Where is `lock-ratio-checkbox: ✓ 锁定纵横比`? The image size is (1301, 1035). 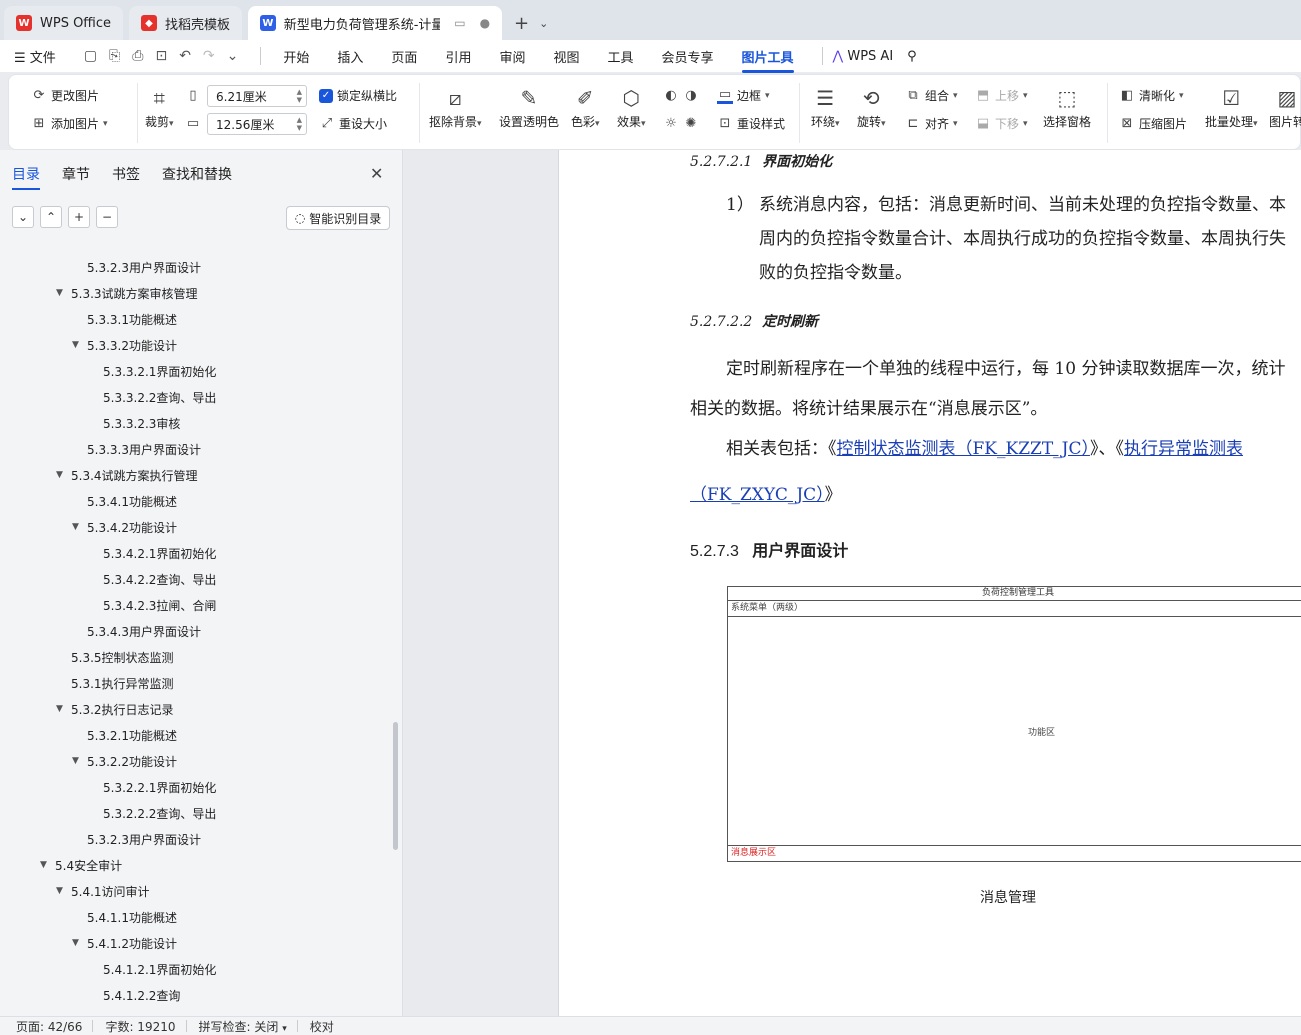 lock-ratio-checkbox: ✓ 锁定纵横比 is located at coordinates (358, 95).